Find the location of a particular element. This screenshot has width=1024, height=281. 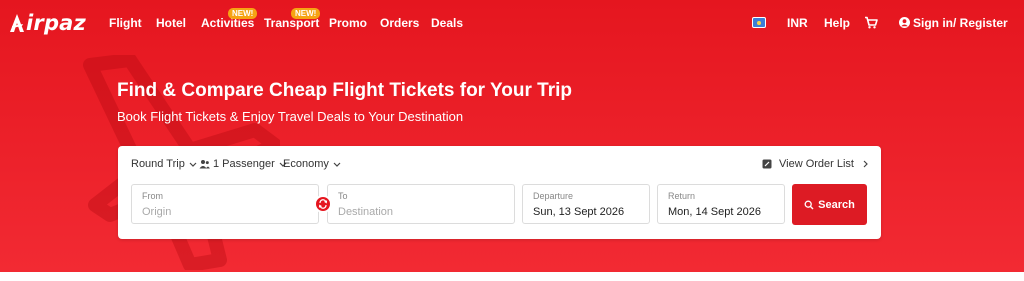

cabin-class-label: Economy is located at coordinates (306, 164).